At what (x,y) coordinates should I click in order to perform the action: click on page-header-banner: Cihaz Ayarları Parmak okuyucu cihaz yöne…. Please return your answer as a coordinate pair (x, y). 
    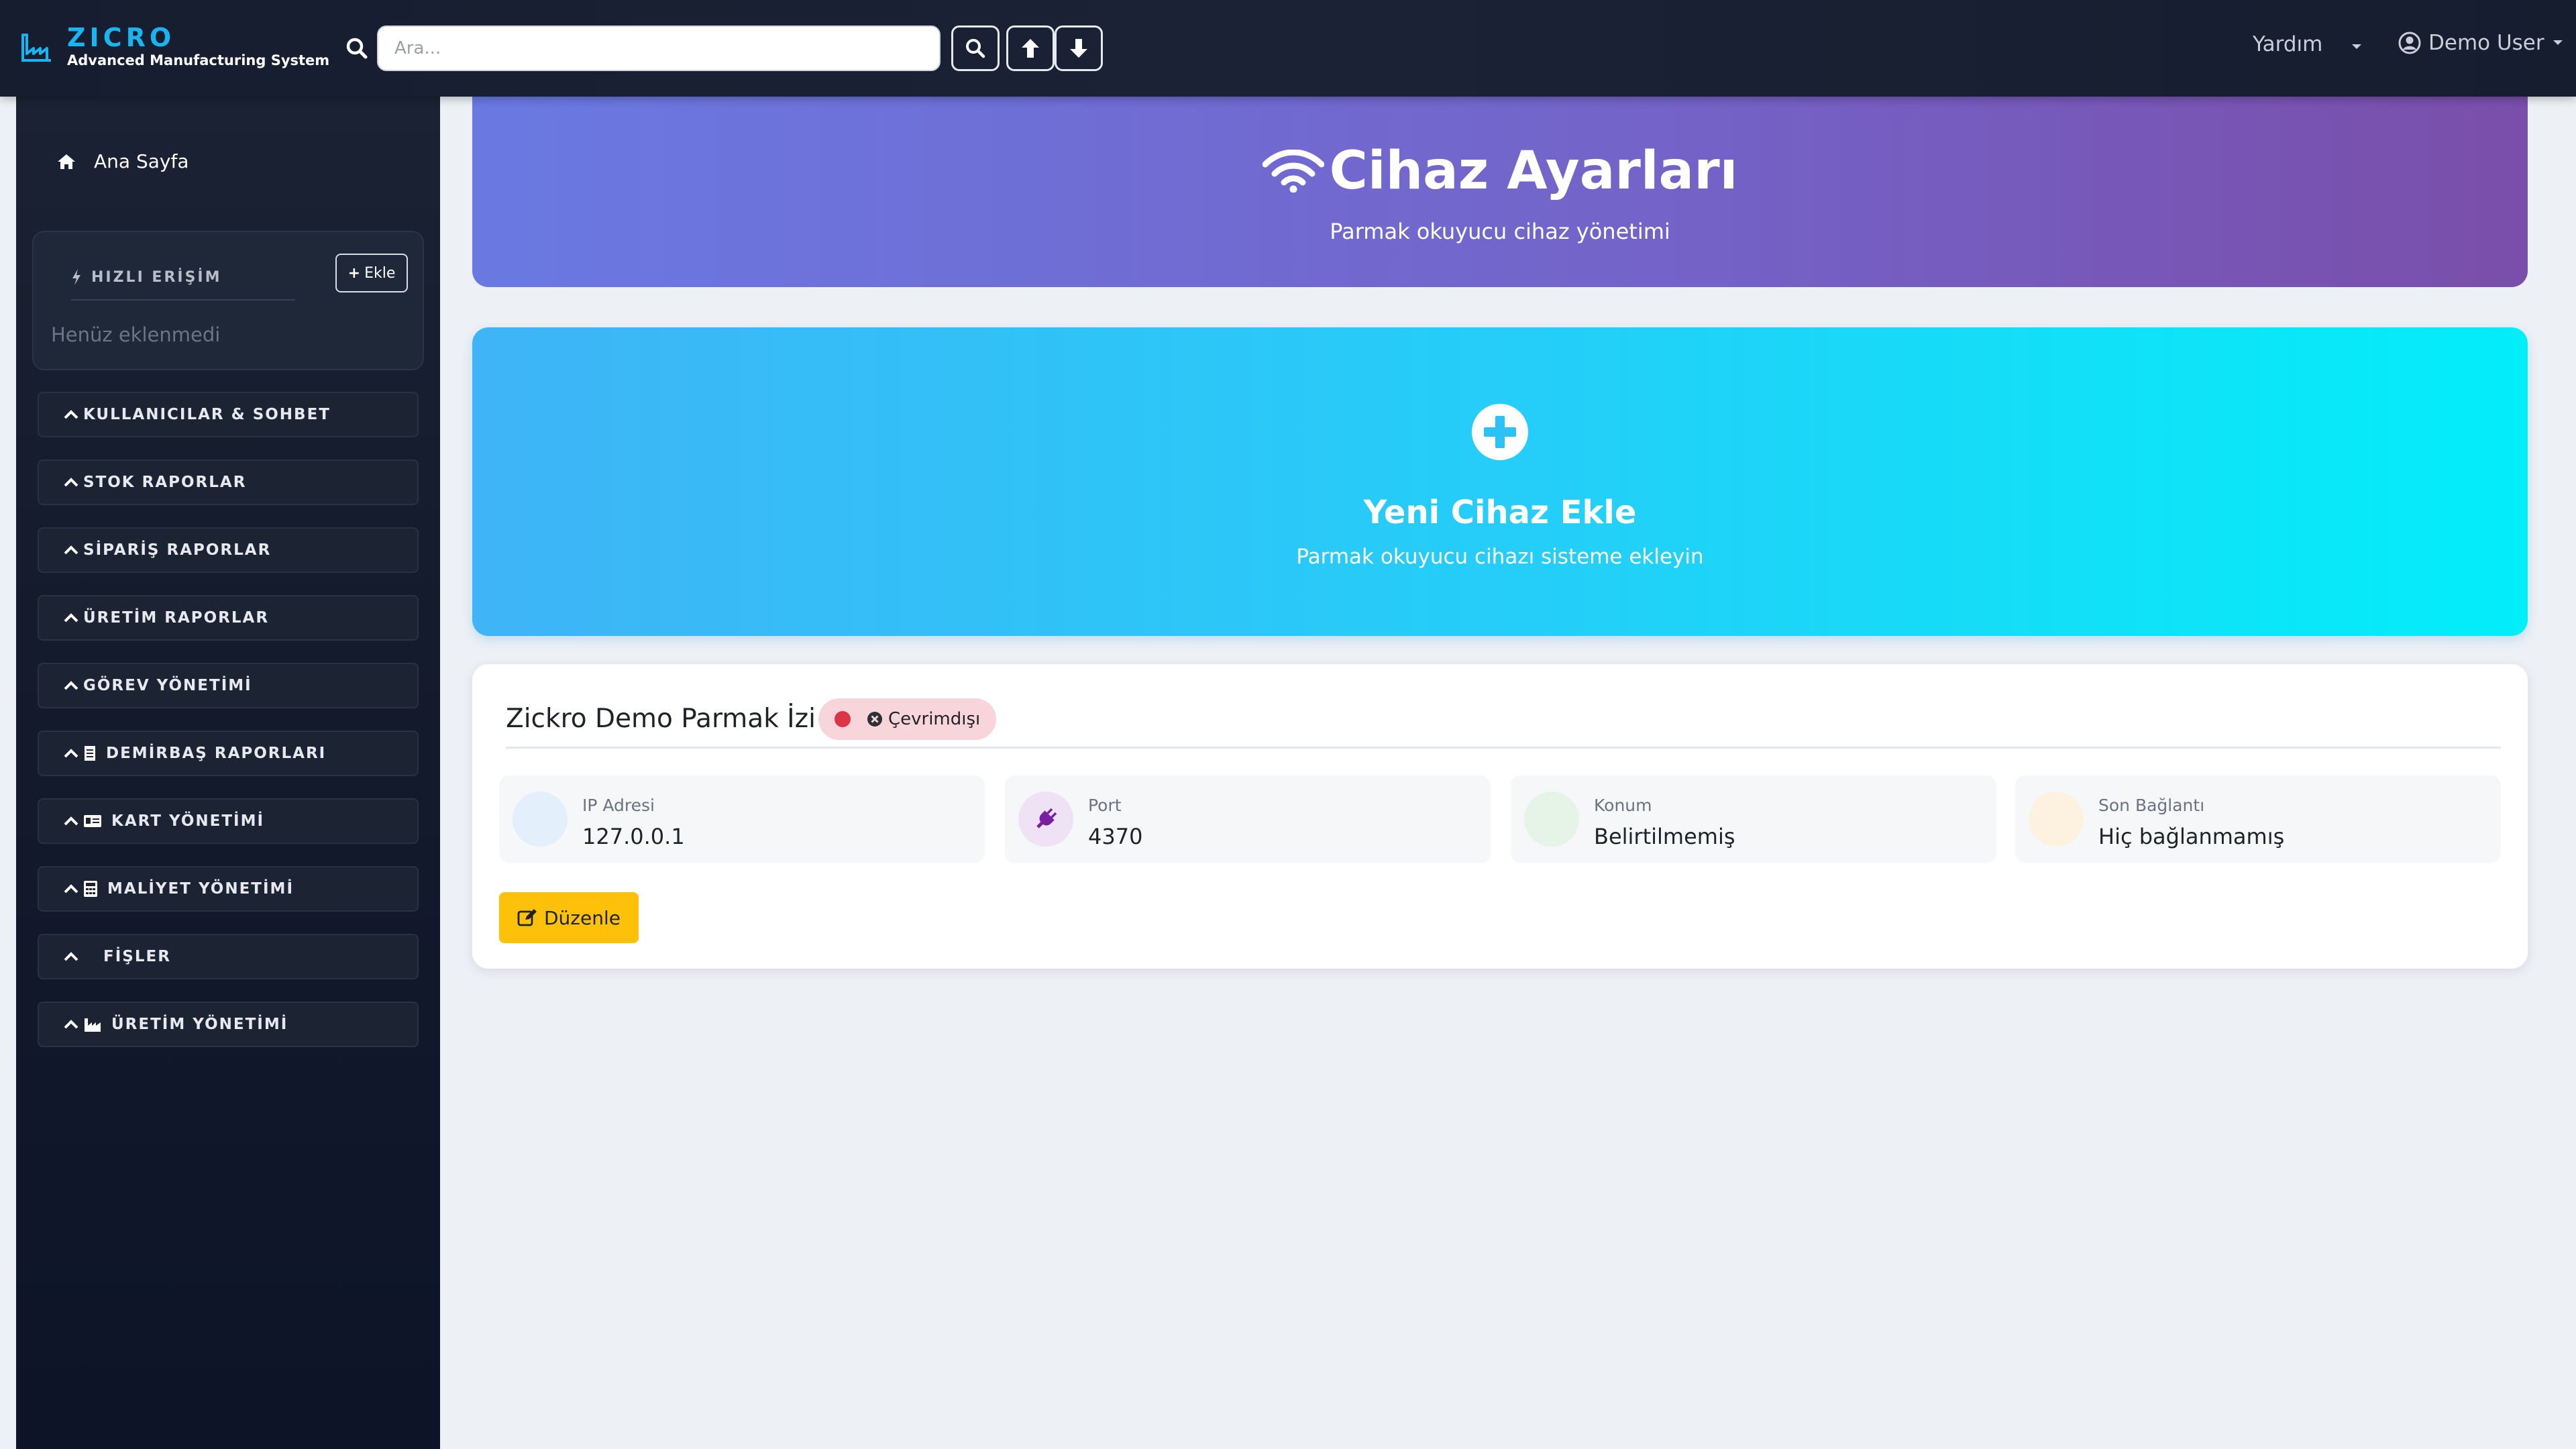
    Looking at the image, I should click on (1500, 192).